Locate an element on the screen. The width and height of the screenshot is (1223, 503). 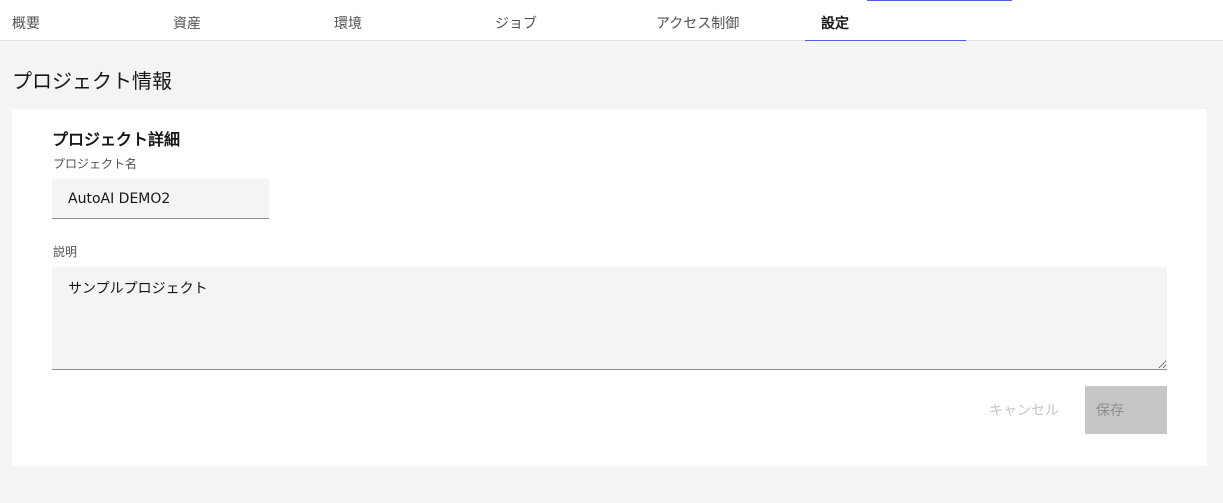
tab-bar: 概要 資産 環境 ジョブ アクセス制御 設定 is located at coordinates (611, 20).